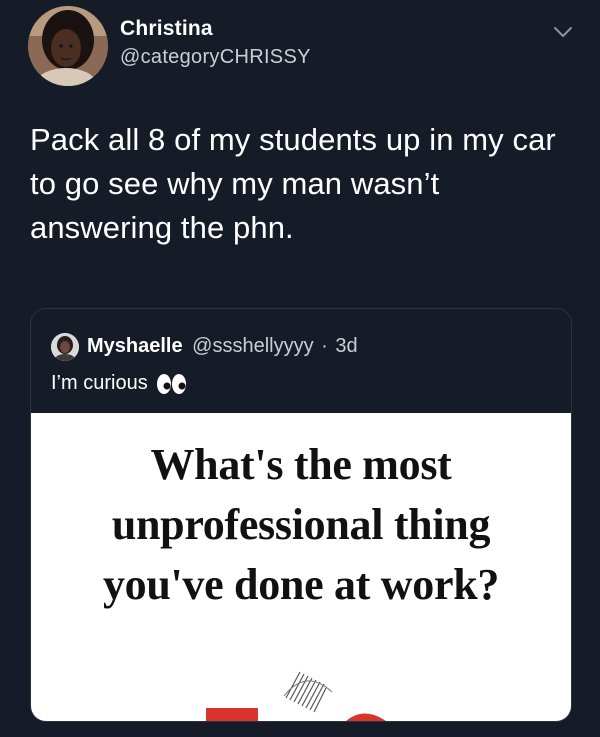  What do you see at coordinates (563, 32) in the screenshot?
I see `chevron-down-icon` at bounding box center [563, 32].